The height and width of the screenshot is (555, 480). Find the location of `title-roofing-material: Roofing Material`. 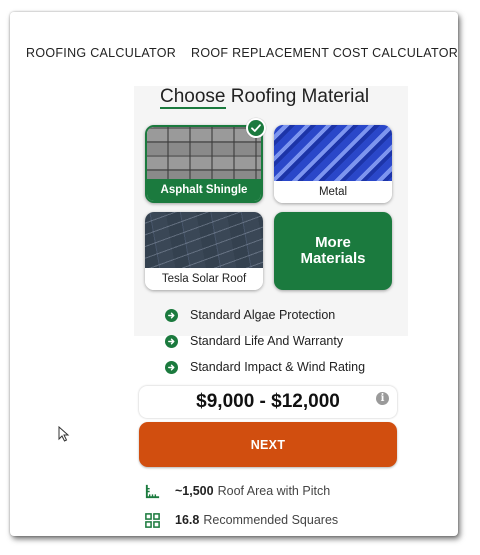

title-roofing-material: Roofing Material is located at coordinates (297, 96).